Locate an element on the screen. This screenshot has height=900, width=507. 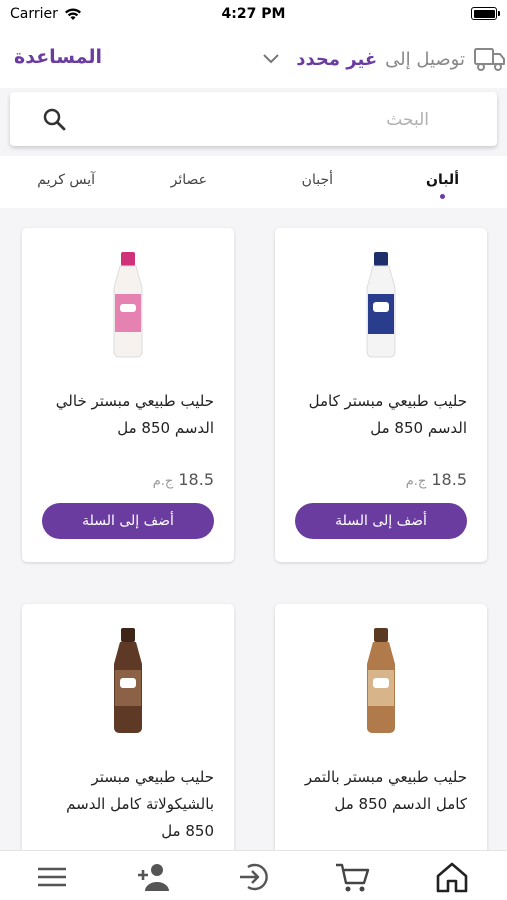
tab-label: عصائر is located at coordinates (188, 180).